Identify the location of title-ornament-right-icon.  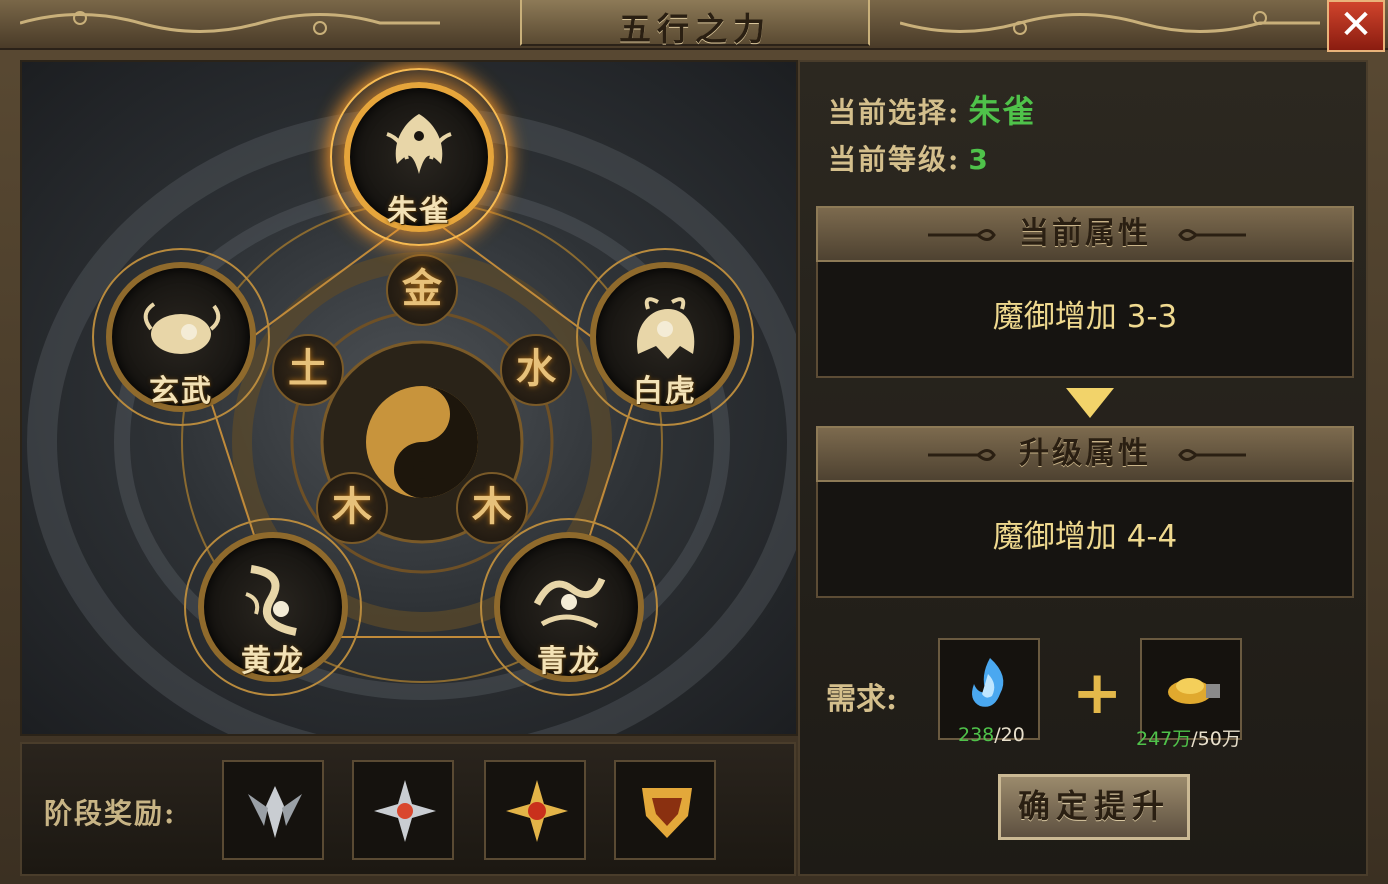
(1110, 23).